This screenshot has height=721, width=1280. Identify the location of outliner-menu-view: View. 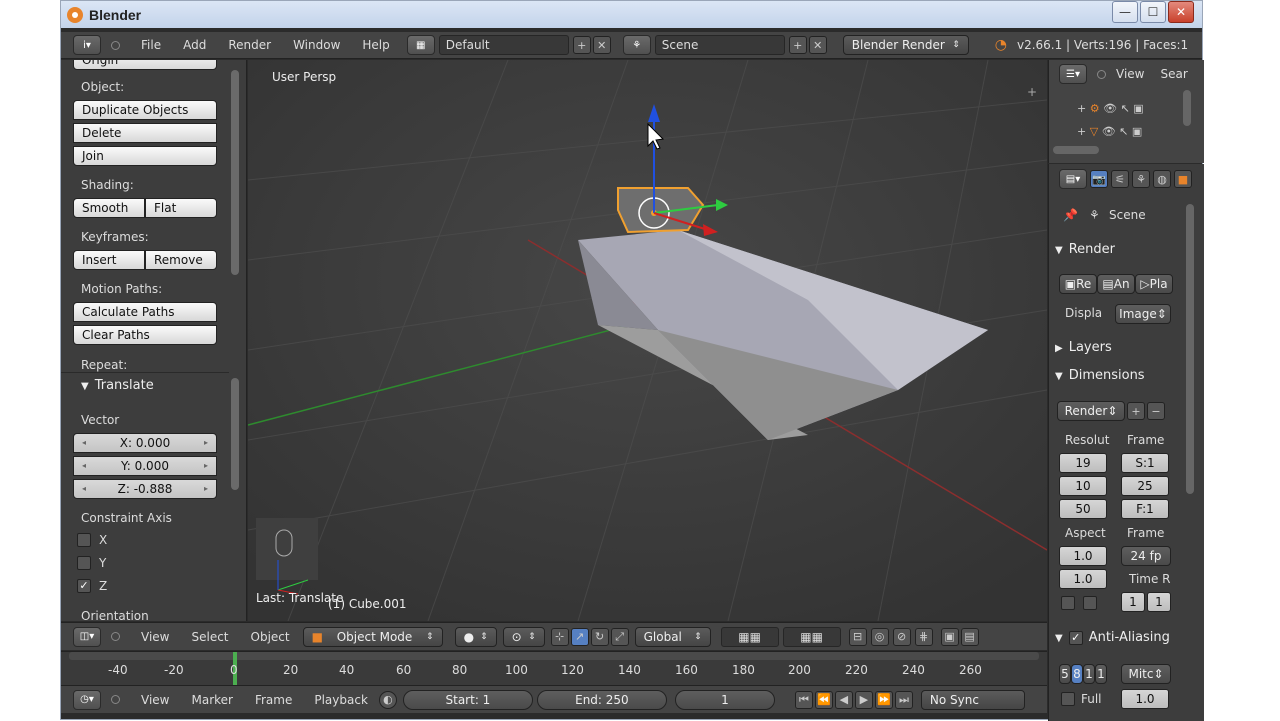
(1130, 74).